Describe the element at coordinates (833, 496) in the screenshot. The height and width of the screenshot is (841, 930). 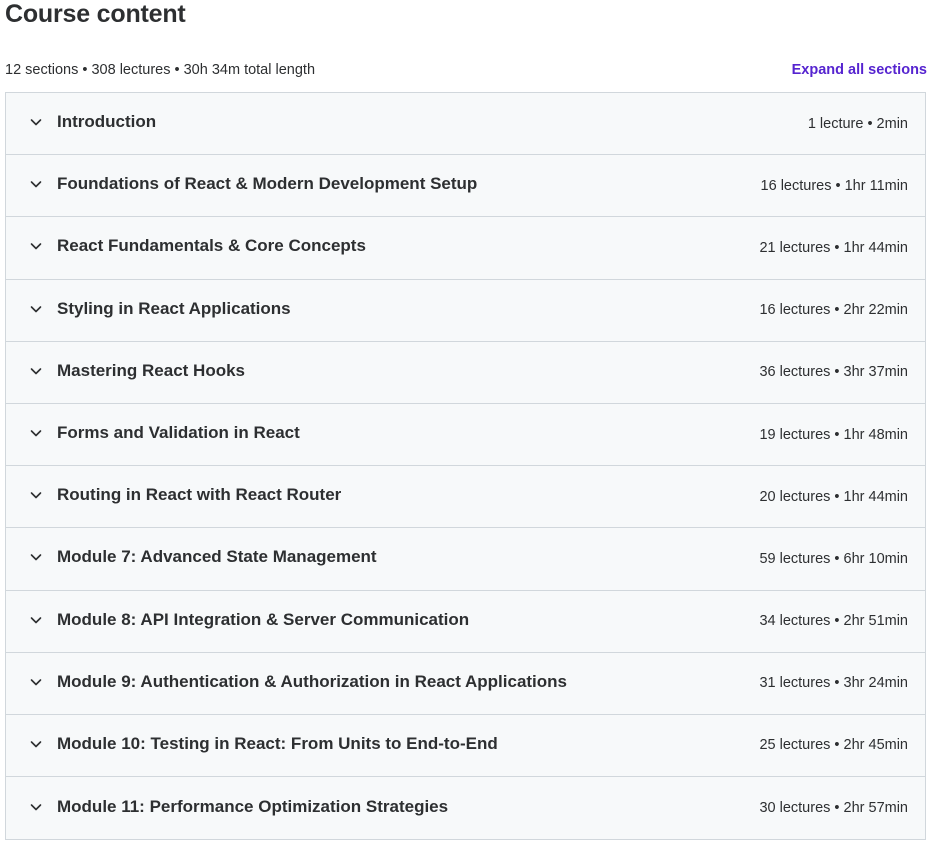
I see `section-meta: 20 lectures • 1hr 44min` at that location.